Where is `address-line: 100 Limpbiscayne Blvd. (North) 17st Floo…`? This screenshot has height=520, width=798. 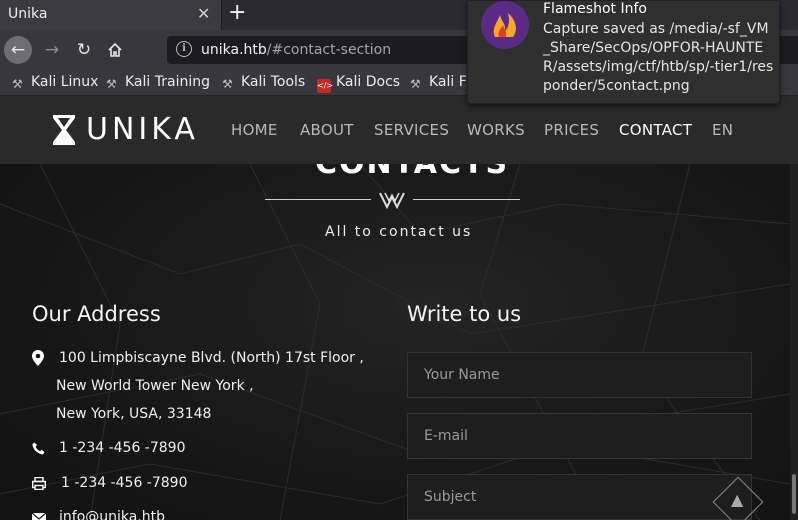
address-line: 100 Limpbiscayne Blvd. (North) 17st Floo… is located at coordinates (211, 358).